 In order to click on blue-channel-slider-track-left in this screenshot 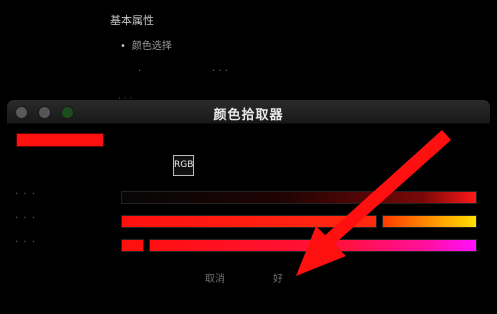, I will do `click(132, 245)`.